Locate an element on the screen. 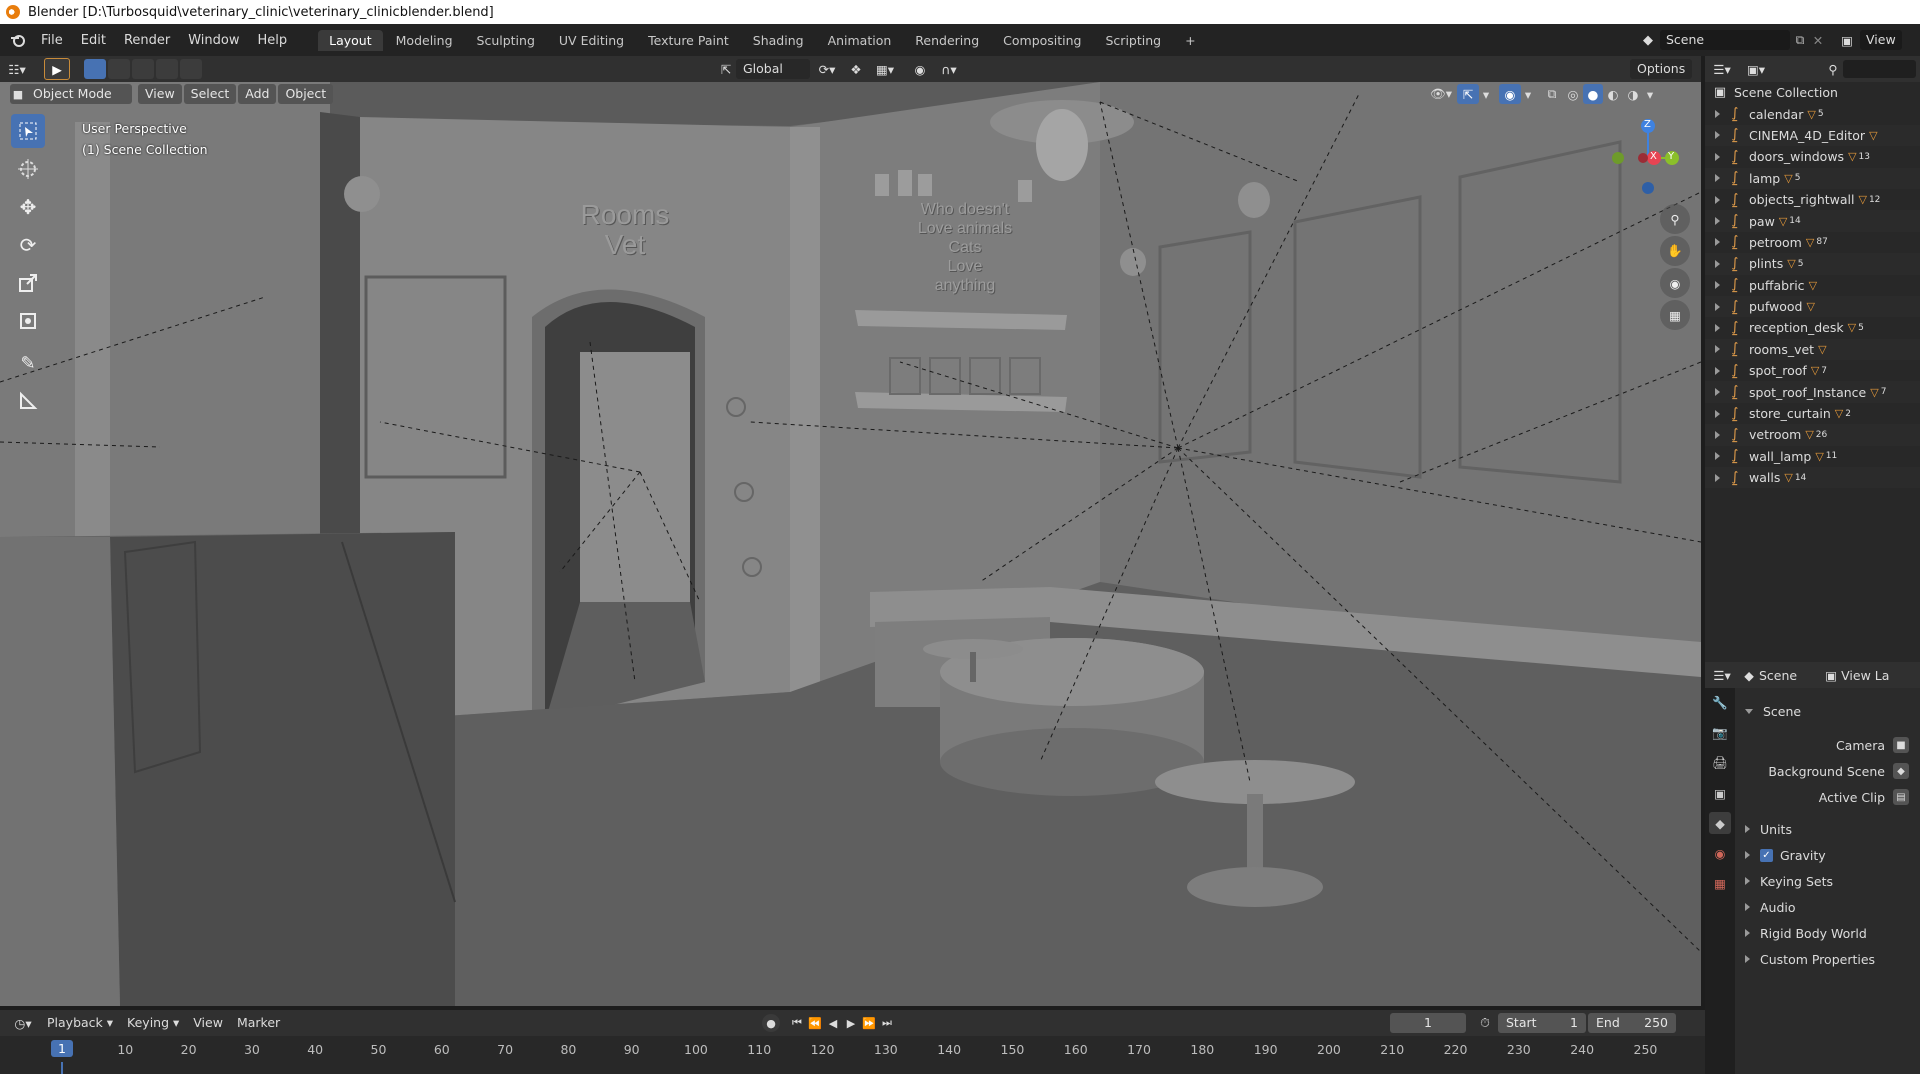  menu-window: Window is located at coordinates (213, 40).